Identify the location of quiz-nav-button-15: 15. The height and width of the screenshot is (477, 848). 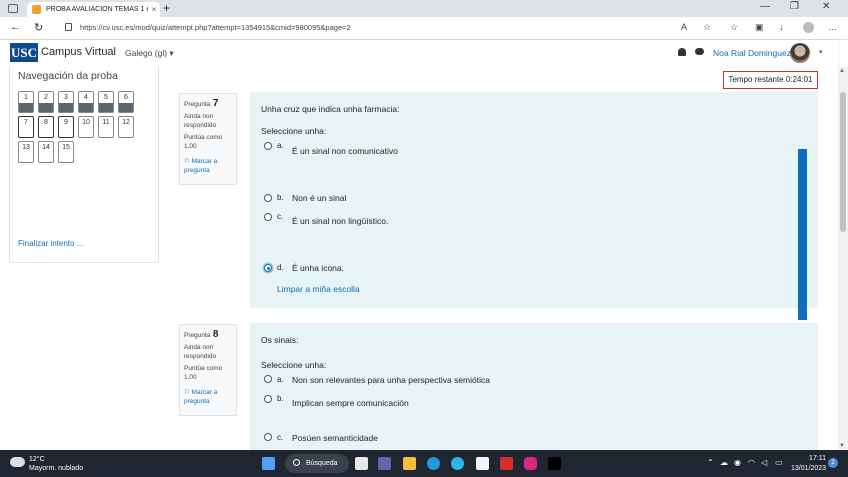
(66, 152).